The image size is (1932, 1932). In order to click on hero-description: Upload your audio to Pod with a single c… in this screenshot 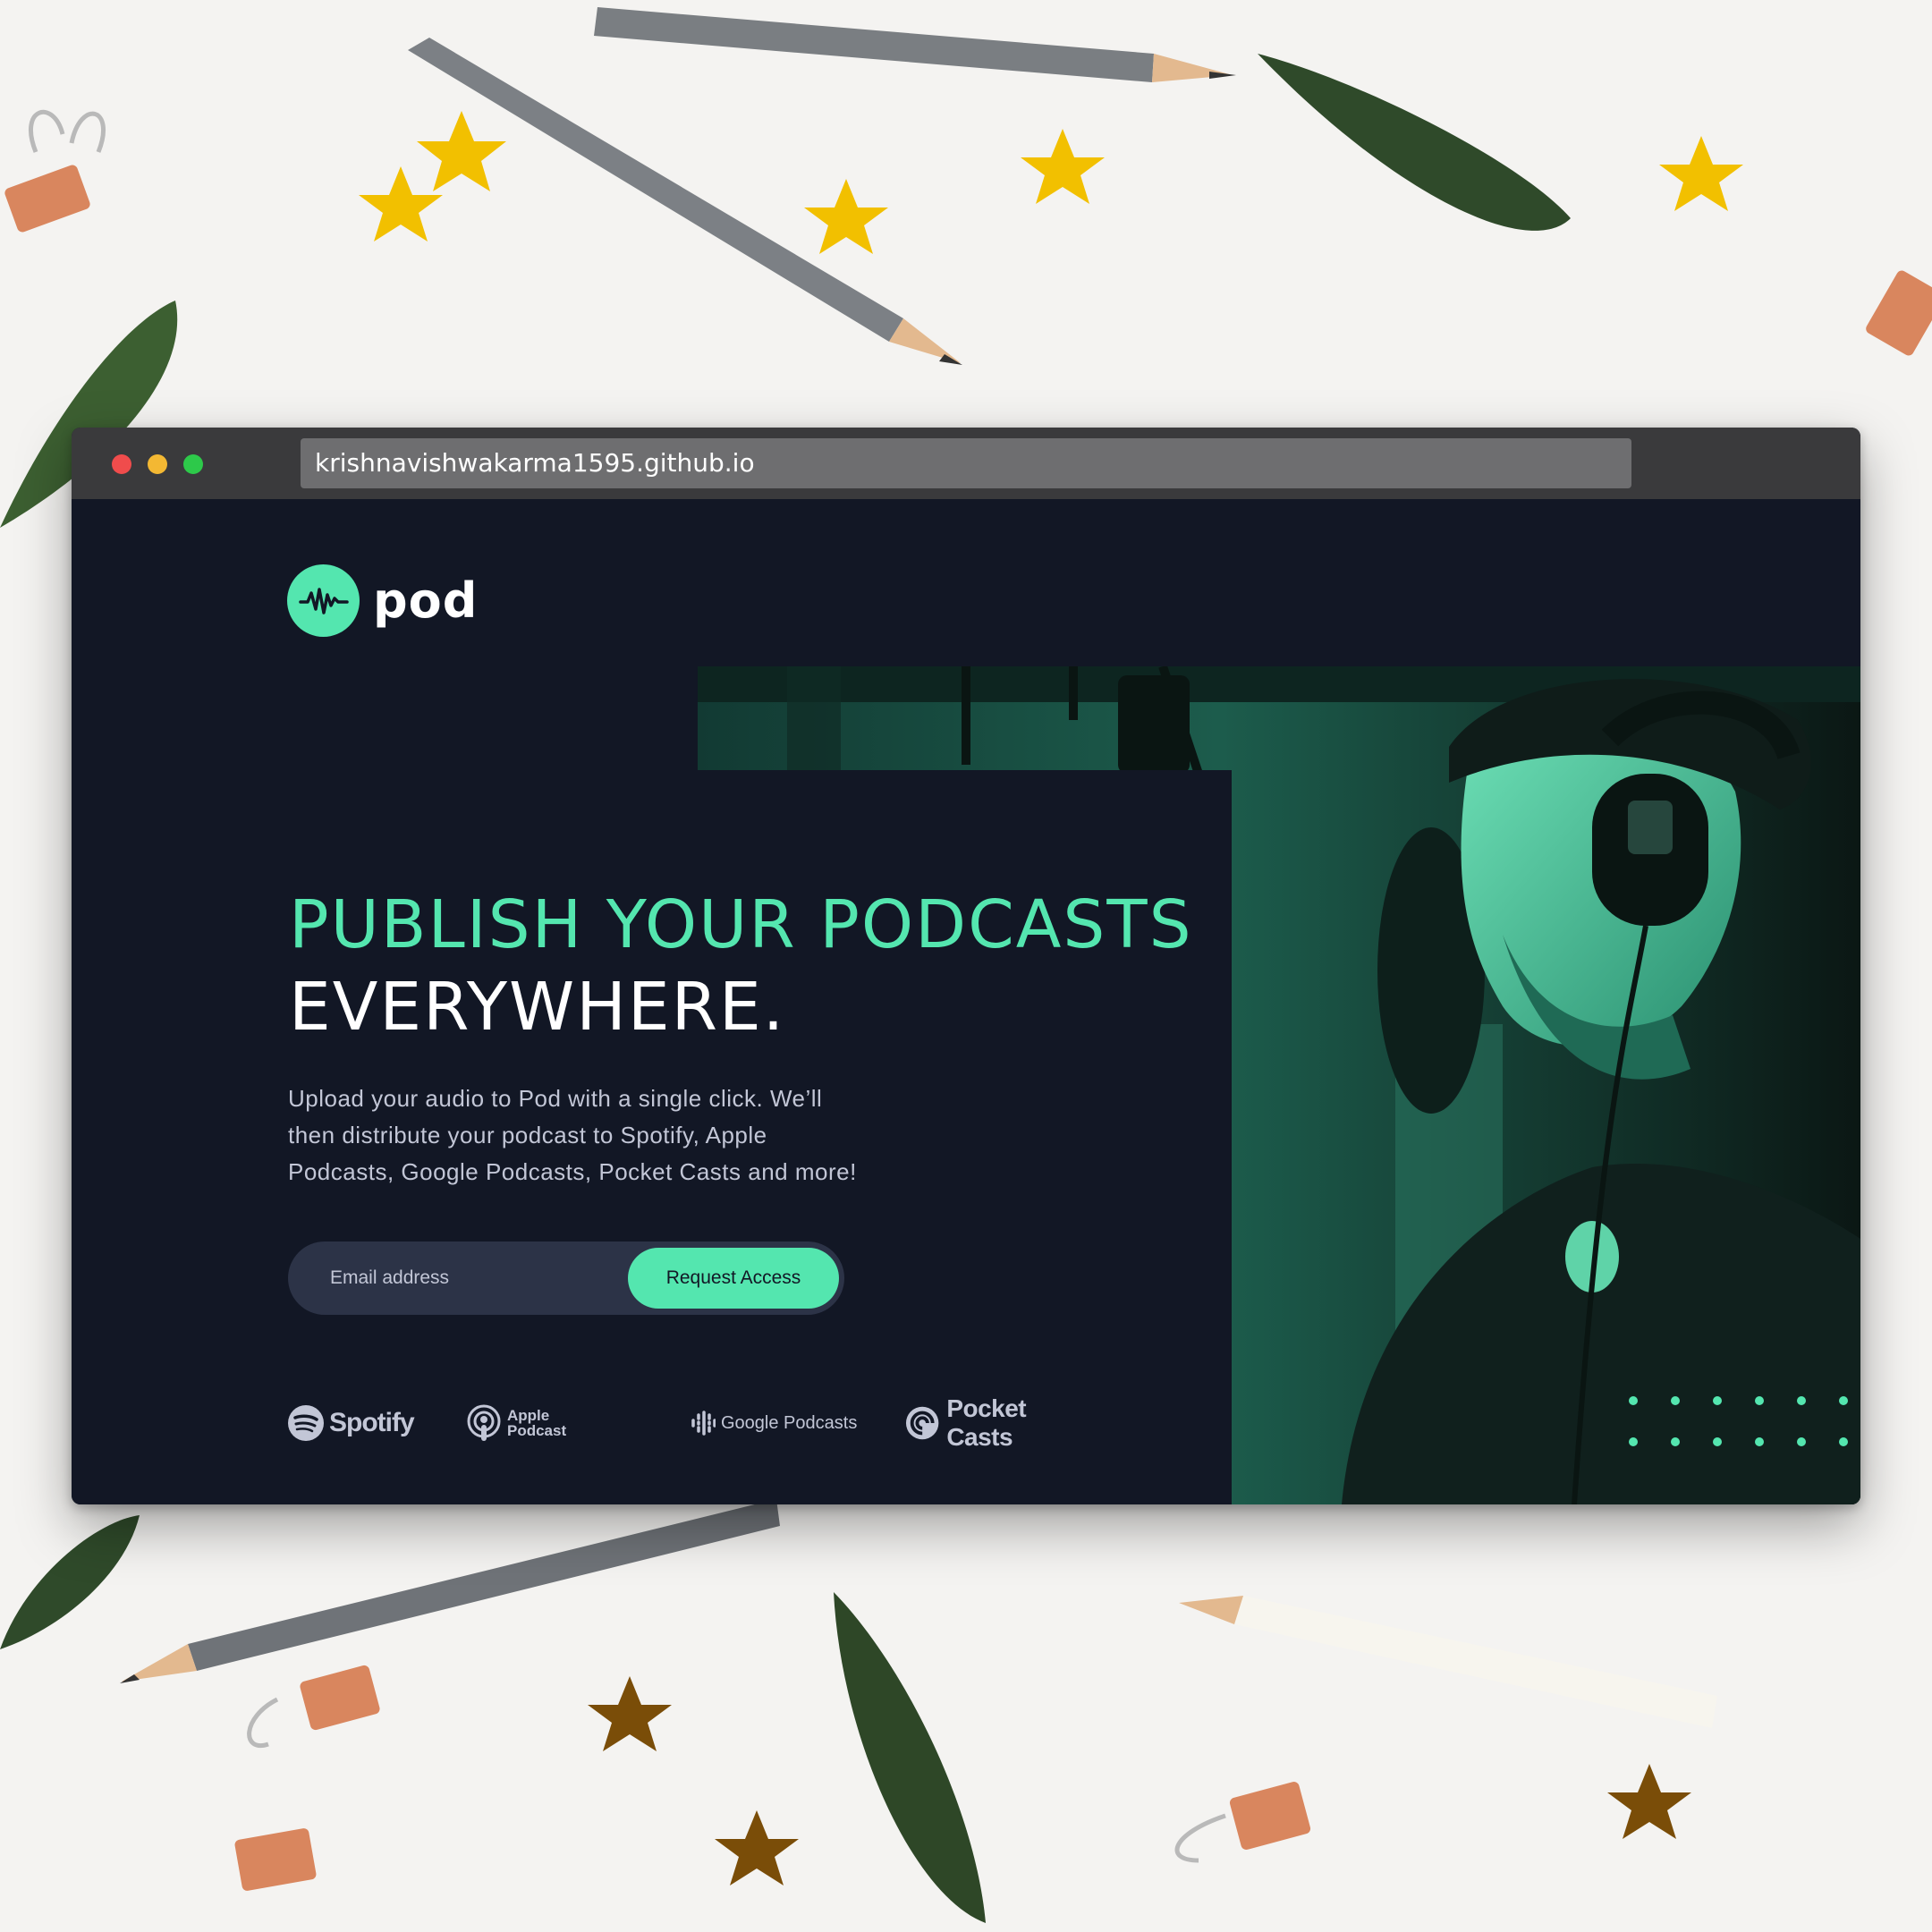, I will do `click(572, 1135)`.